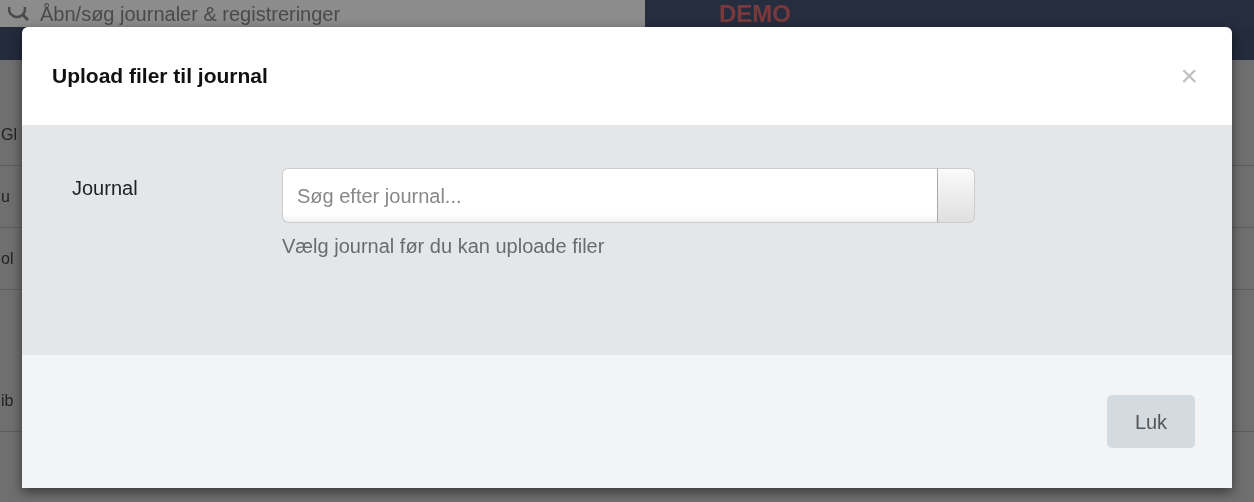 The height and width of the screenshot is (502, 1254). I want to click on search-bar: Åbn/søg journaler & registreringer, so click(322, 13).